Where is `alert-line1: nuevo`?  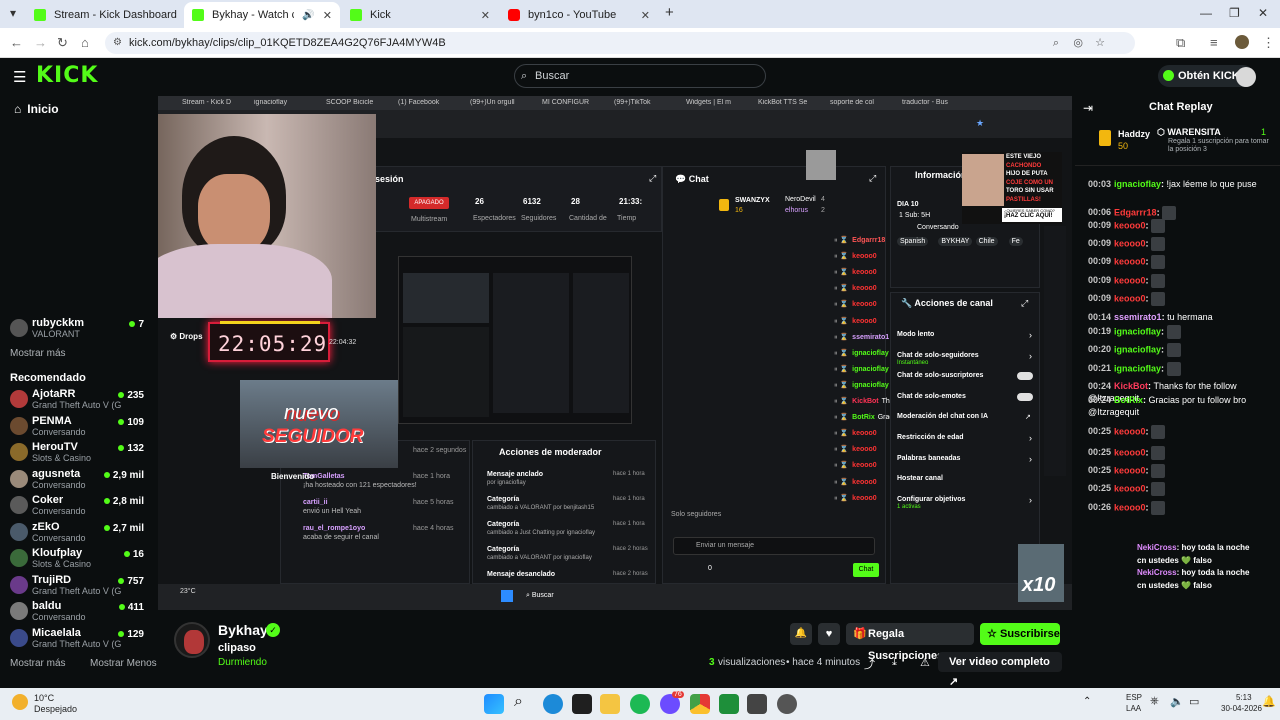 alert-line1: nuevo is located at coordinates (311, 413).